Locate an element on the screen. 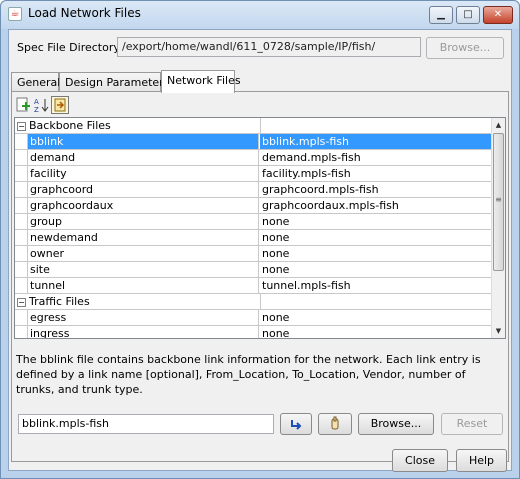 Image resolution: width=520 pixels, height=479 pixels. file-name-cell: tunnel.mpls-fish is located at coordinates (376, 285).